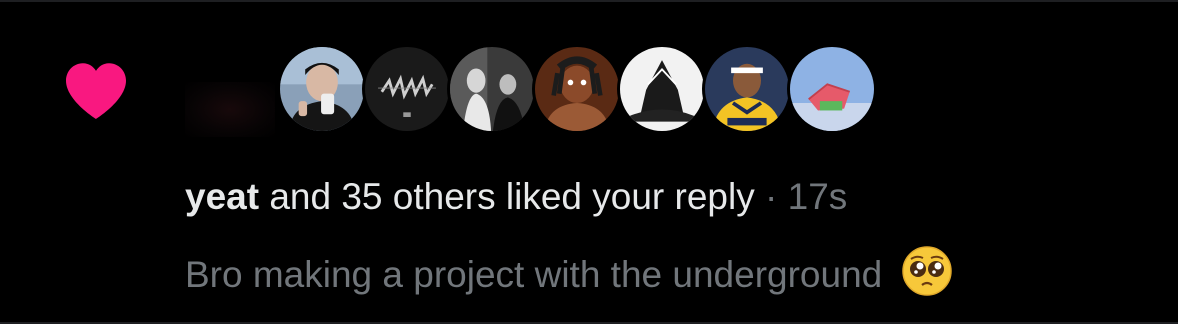 This screenshot has height=324, width=1178. I want to click on avatar-bw-photo, so click(492, 89).